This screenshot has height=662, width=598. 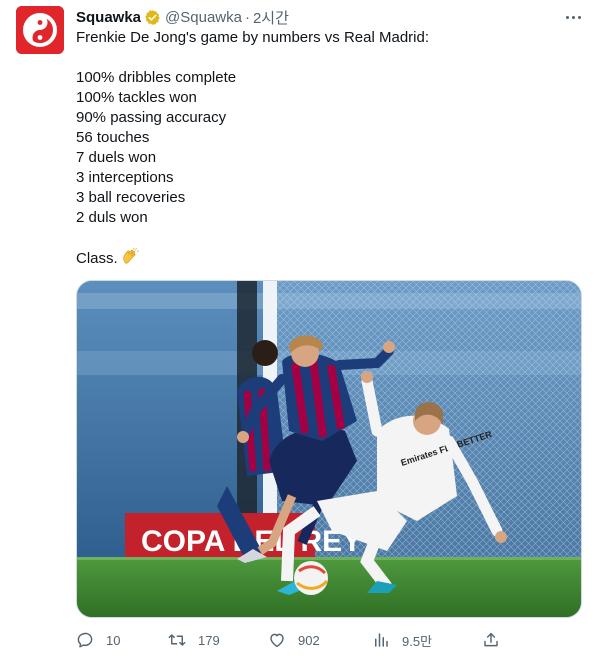 I want to click on share-button, so click(x=491, y=640).